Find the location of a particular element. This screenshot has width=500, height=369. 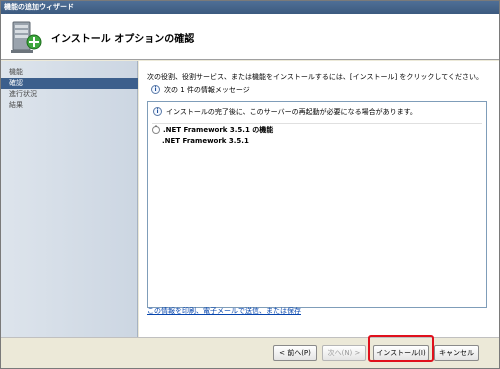

collapse-icon: ˆ is located at coordinates (156, 130).